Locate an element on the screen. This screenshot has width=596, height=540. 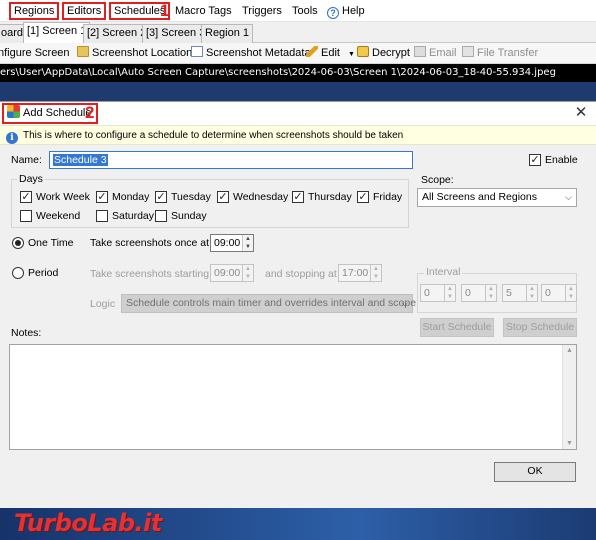
dialog-title: Add Schedule is located at coordinates (50, 113).